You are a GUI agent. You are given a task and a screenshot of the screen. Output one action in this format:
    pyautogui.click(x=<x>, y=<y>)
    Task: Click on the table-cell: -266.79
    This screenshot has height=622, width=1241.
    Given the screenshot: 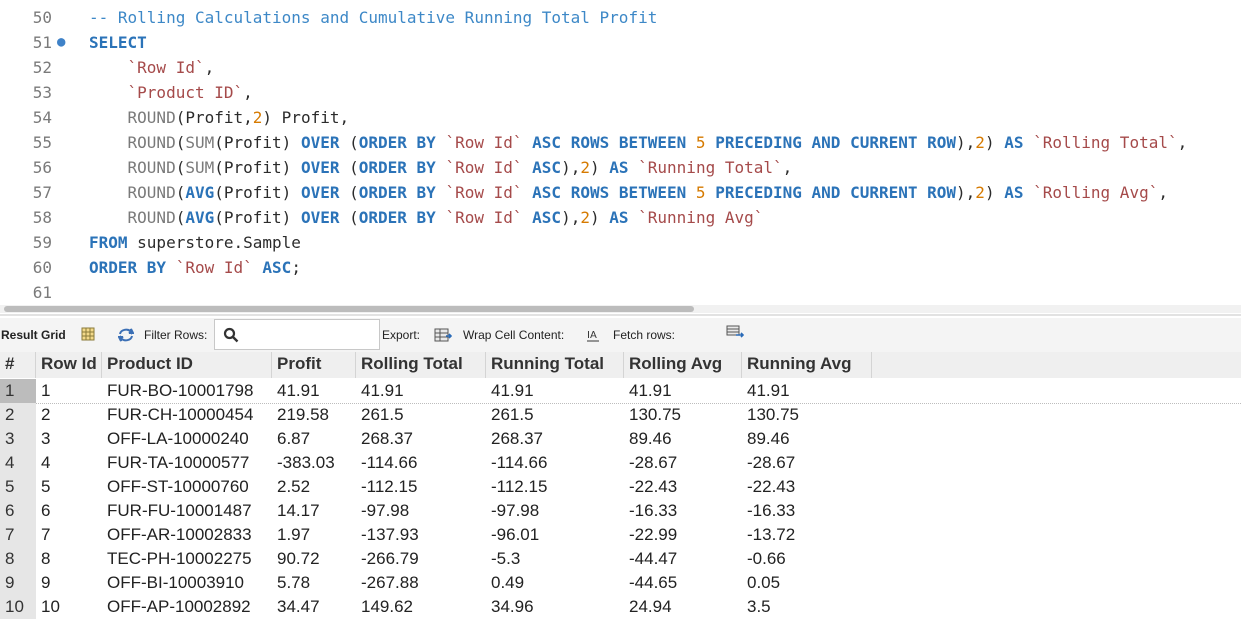 What is the action you would take?
    pyautogui.click(x=421, y=559)
    